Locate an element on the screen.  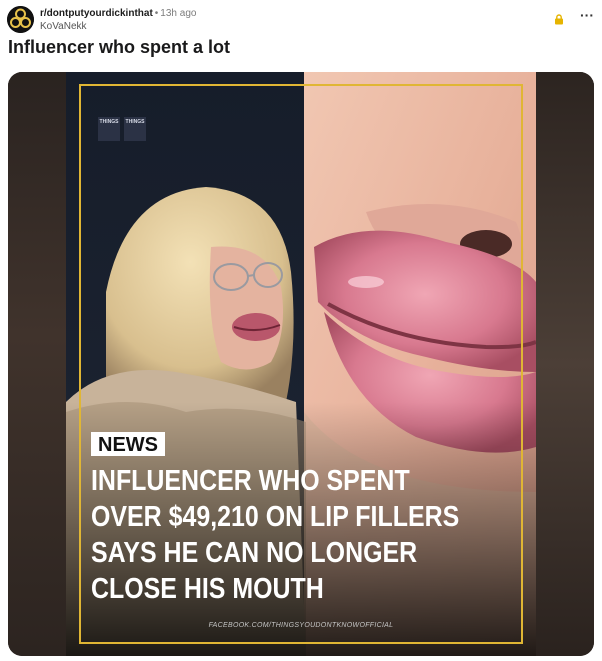
post-age: 13h ago is located at coordinates (178, 13).